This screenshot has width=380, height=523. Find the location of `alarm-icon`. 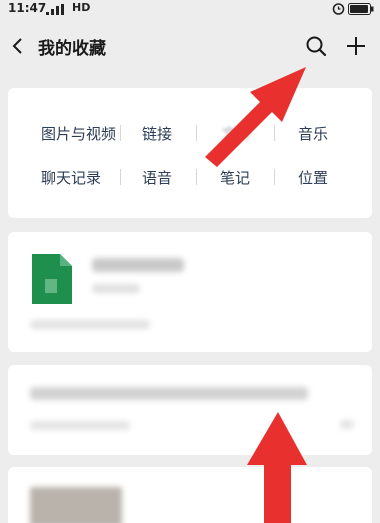

alarm-icon is located at coordinates (338, 9).